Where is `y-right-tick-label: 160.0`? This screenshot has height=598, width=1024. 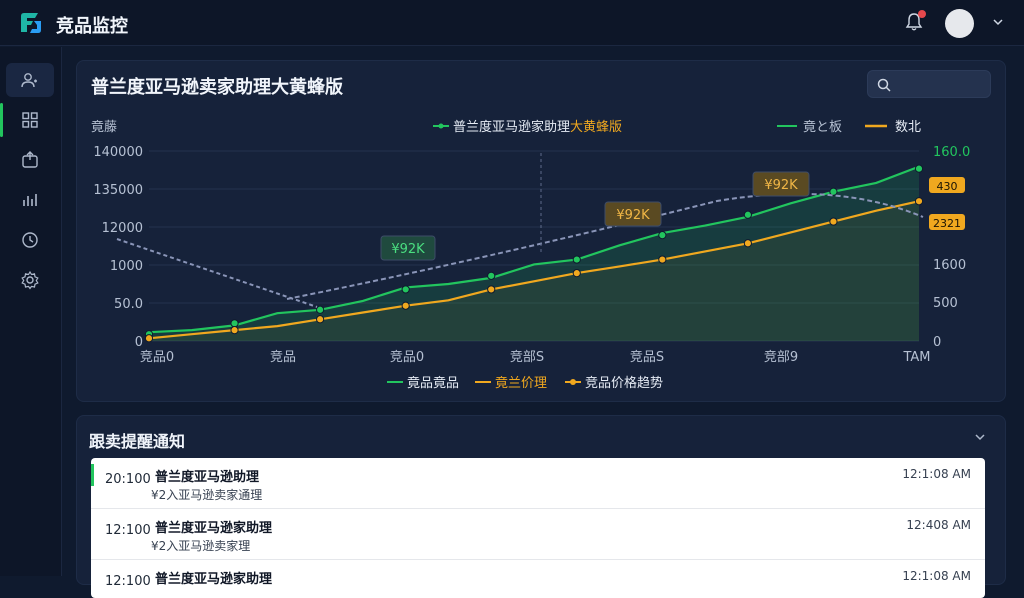
y-right-tick-label: 160.0 is located at coordinates (951, 152).